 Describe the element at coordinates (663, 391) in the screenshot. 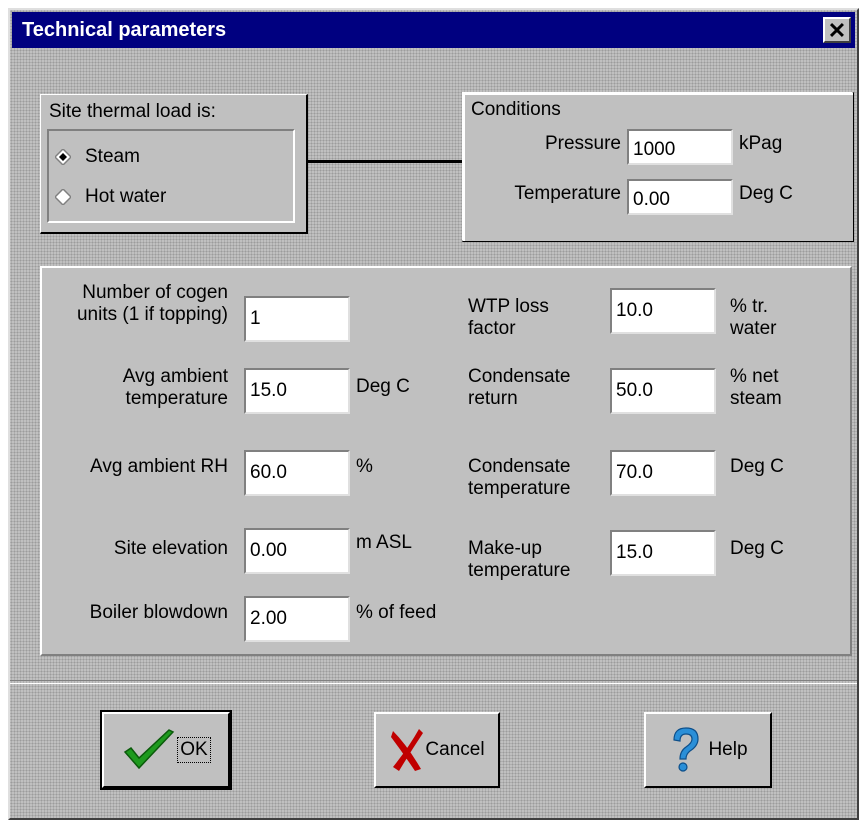

I see `condensate-return-input: 50.0` at that location.